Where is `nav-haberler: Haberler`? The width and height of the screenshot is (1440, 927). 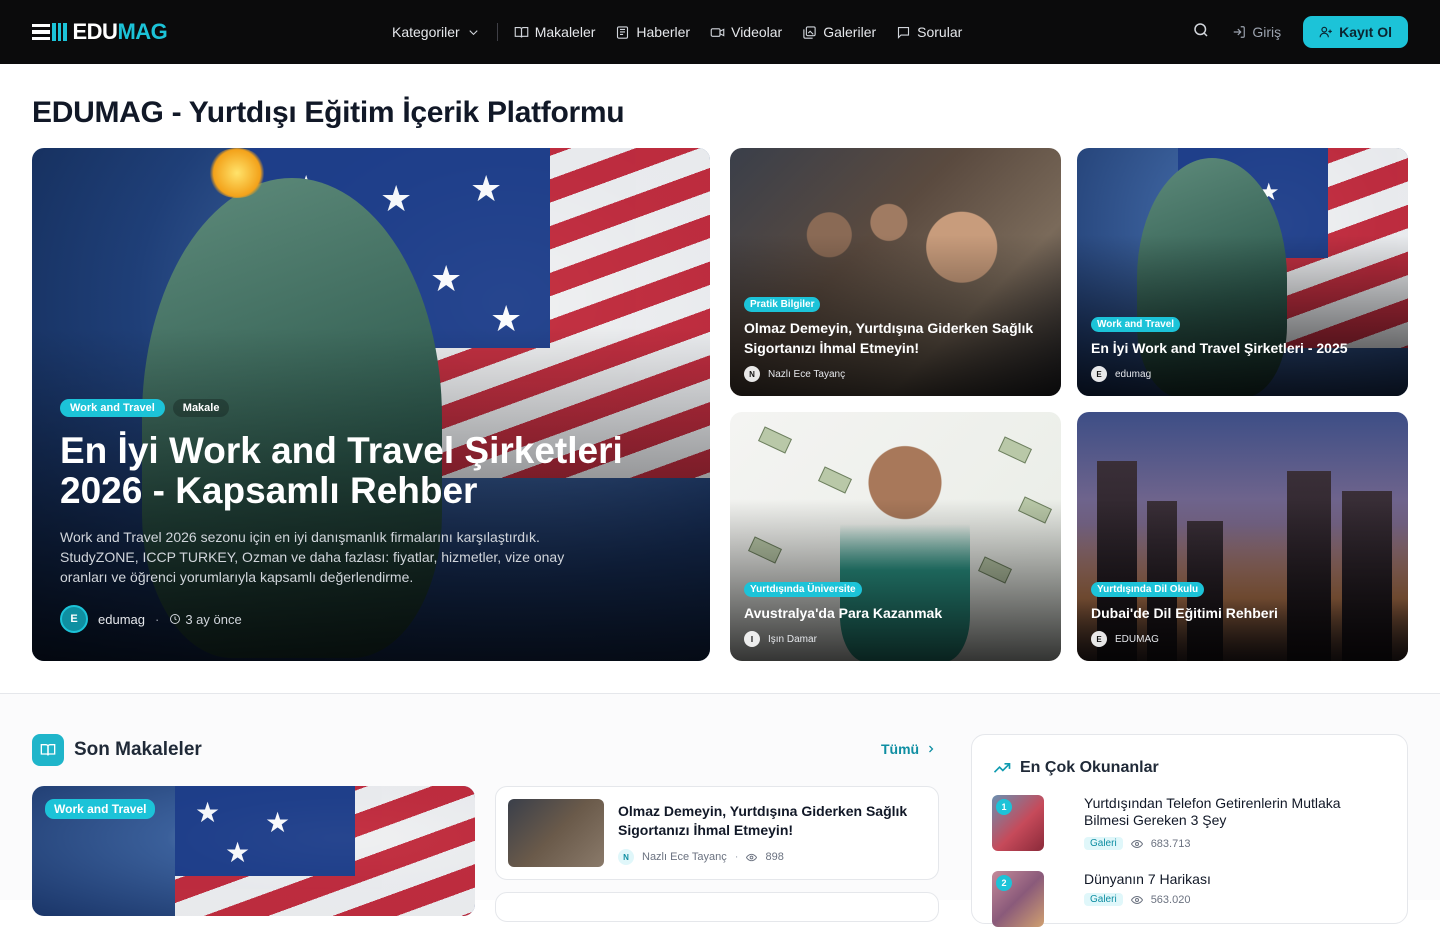 nav-haberler: Haberler is located at coordinates (652, 32).